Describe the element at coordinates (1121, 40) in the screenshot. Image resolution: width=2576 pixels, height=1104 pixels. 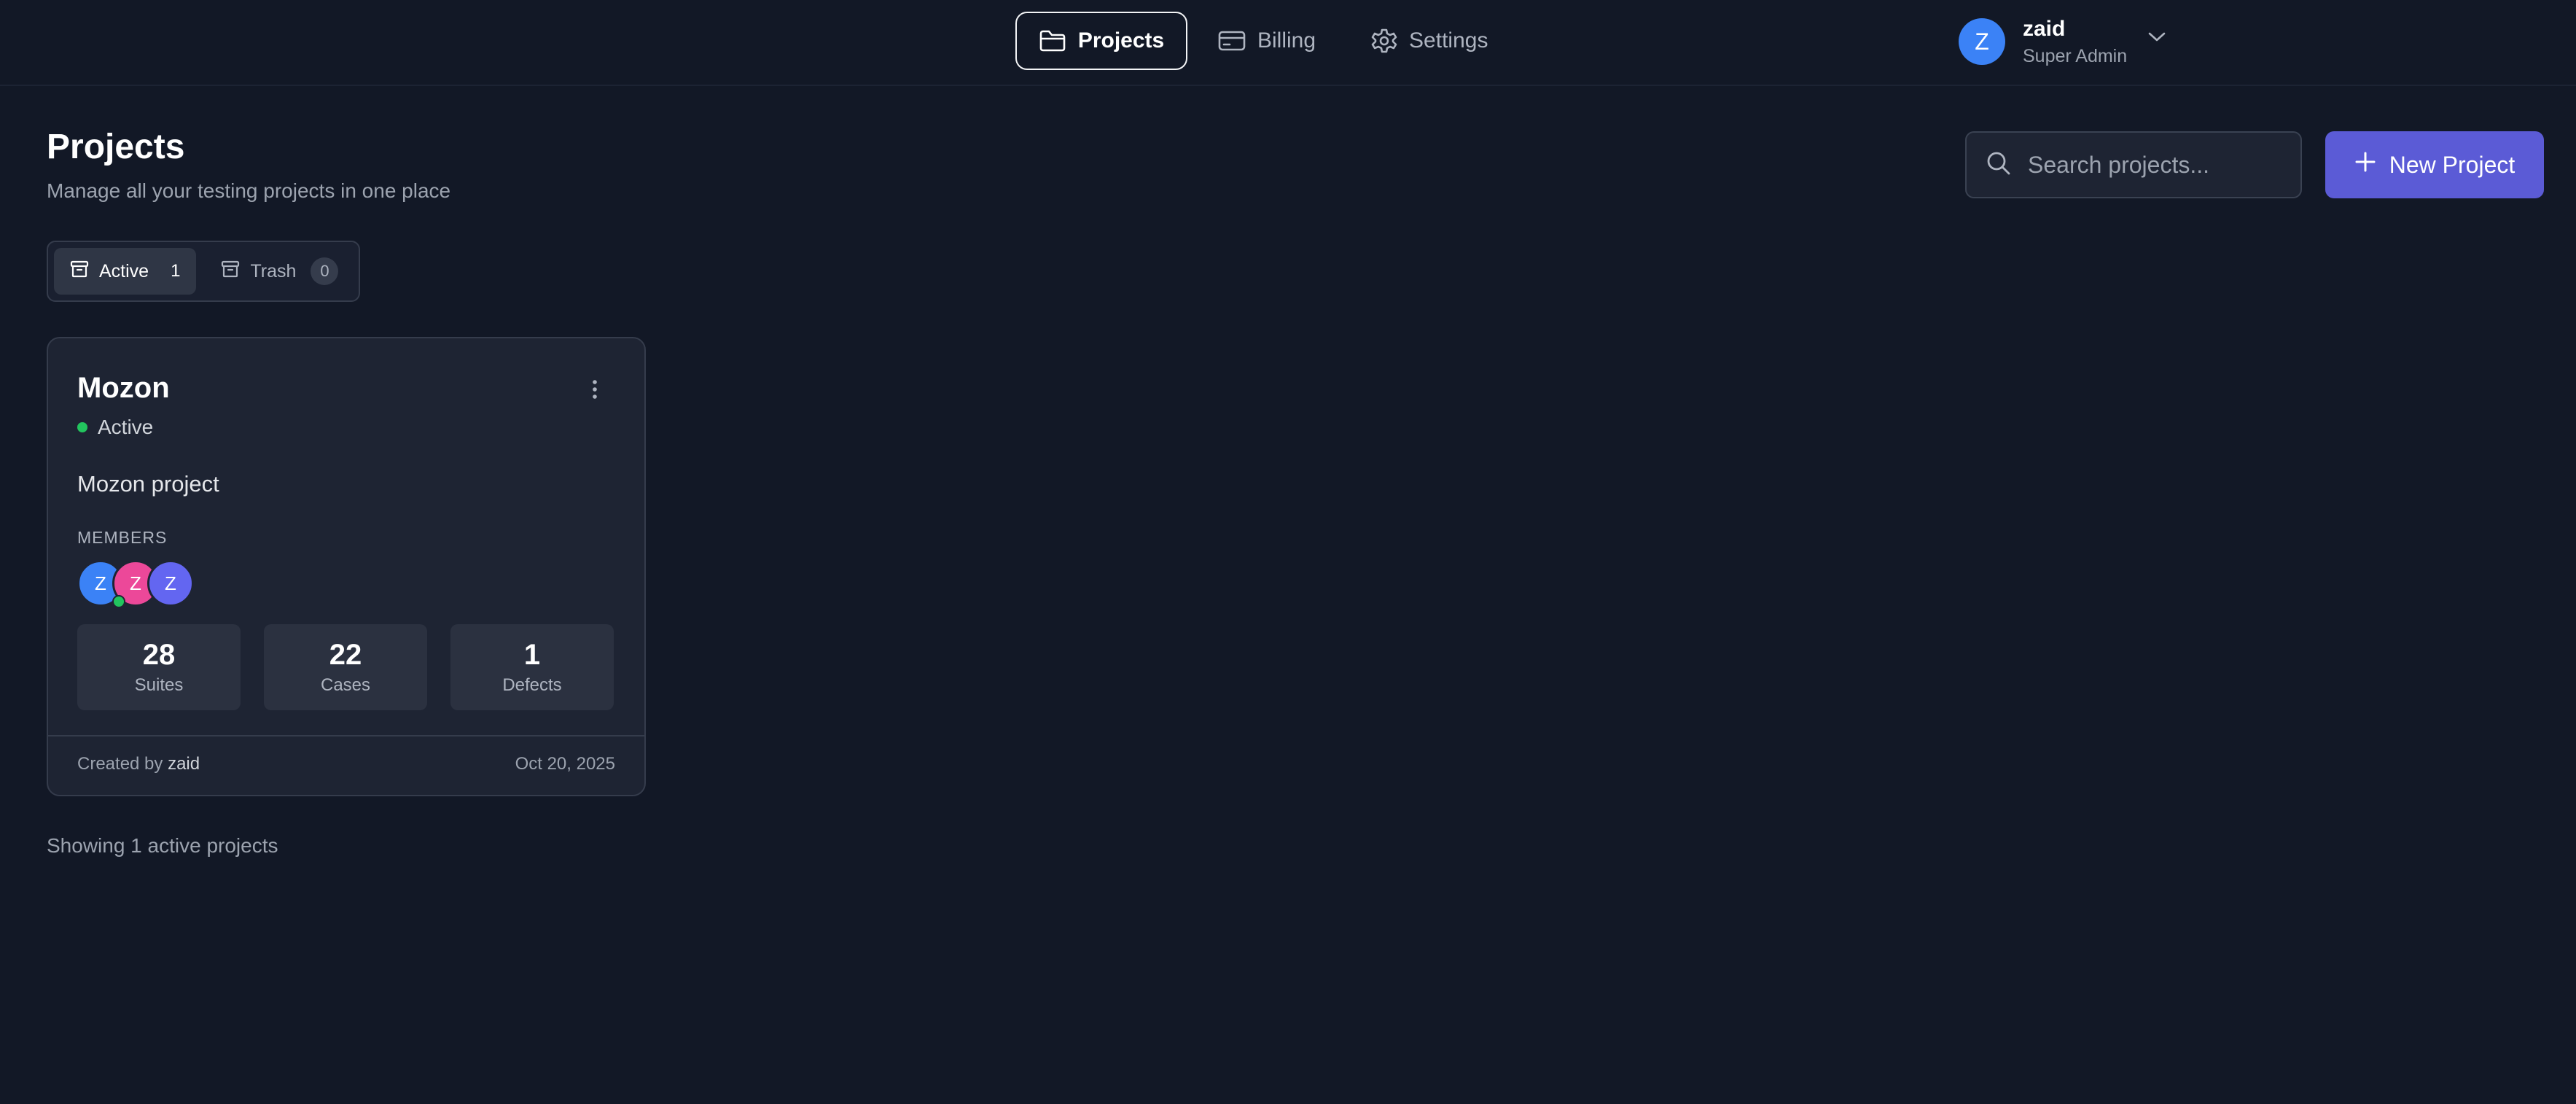
I see `nav-label: Projects` at that location.